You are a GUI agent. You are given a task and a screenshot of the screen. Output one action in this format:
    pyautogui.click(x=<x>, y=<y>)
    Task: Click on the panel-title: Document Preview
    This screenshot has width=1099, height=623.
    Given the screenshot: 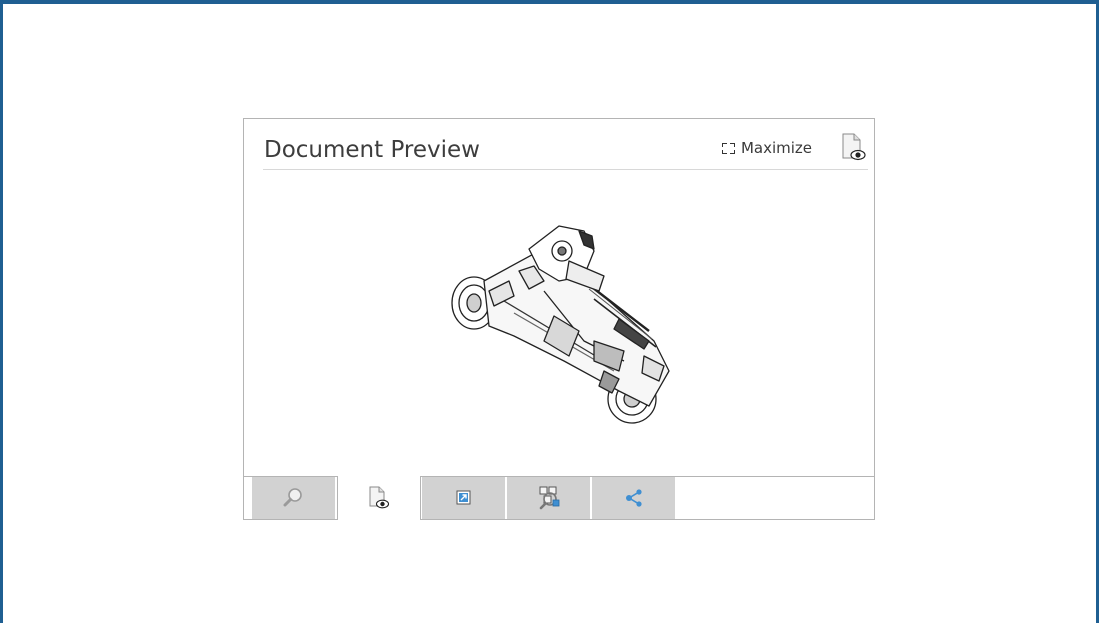 What is the action you would take?
    pyautogui.click(x=372, y=150)
    